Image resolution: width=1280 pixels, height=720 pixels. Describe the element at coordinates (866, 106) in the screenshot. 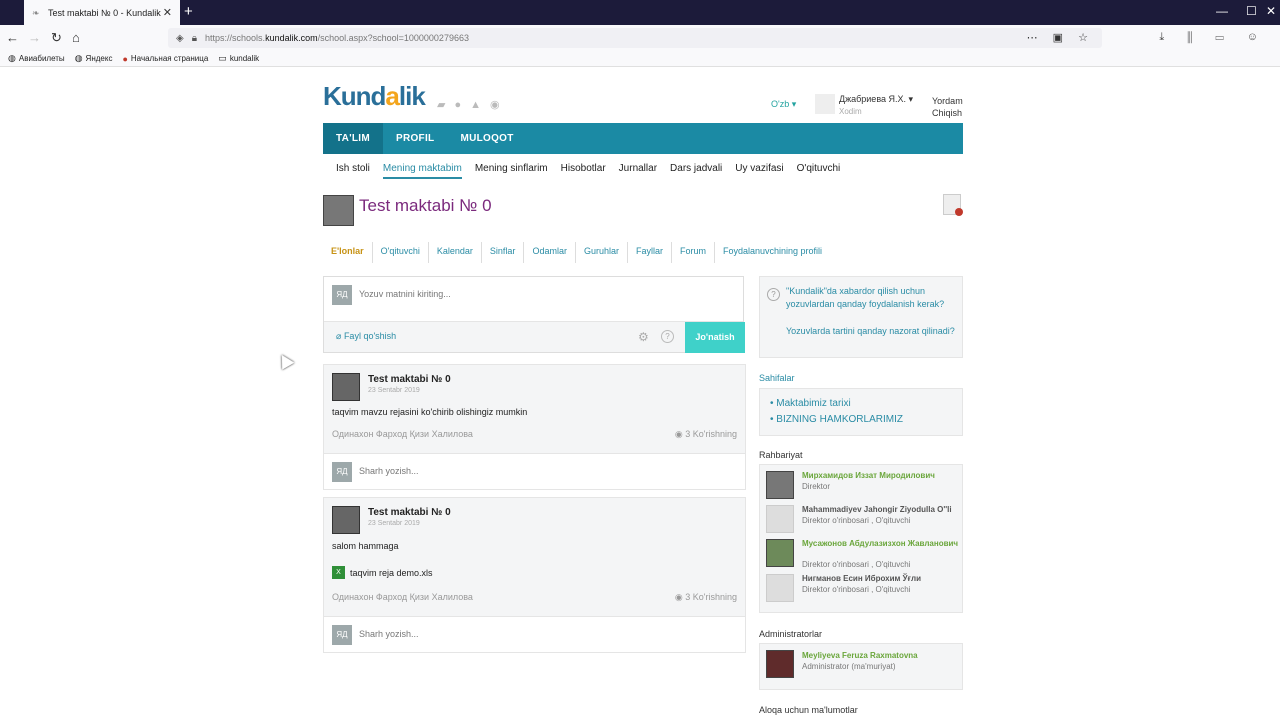

I see `user-menu: Джабриева Я.Х. ▾ Xodim` at that location.